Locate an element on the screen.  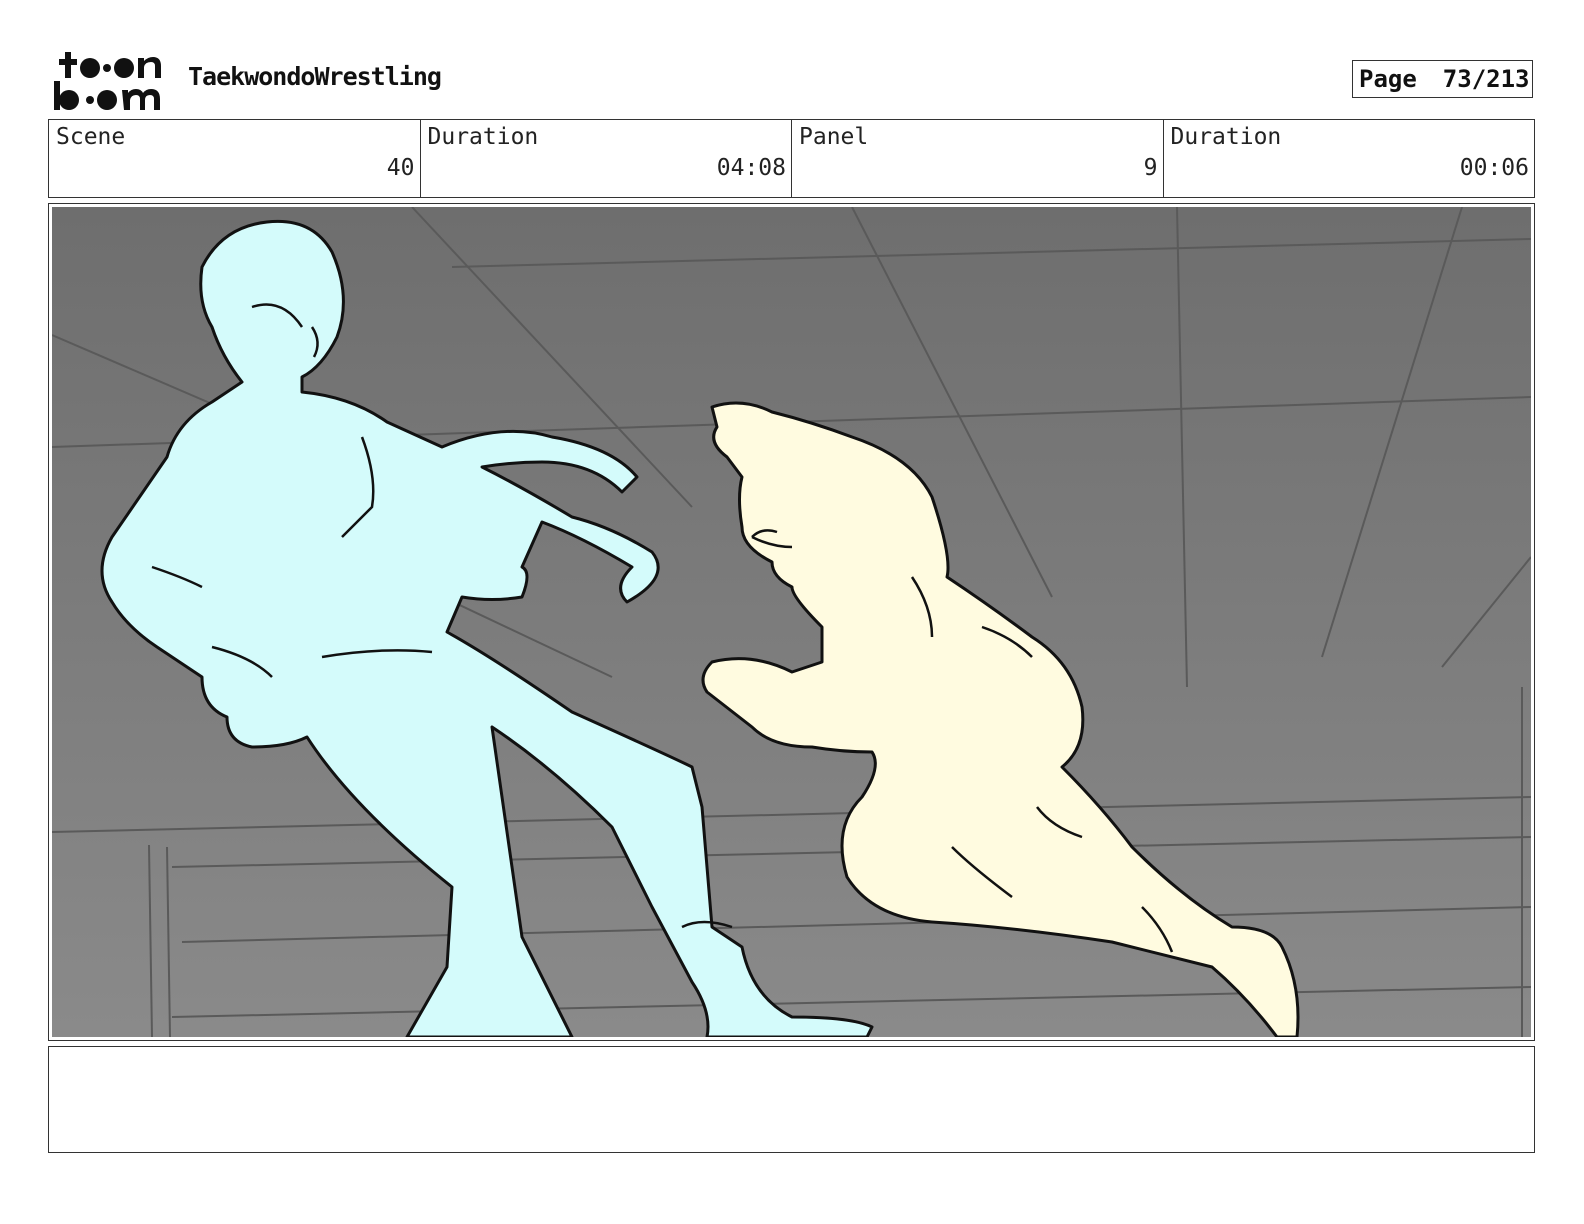
scene-duration-cell: Duration 04:08 is located at coordinates (606, 158).